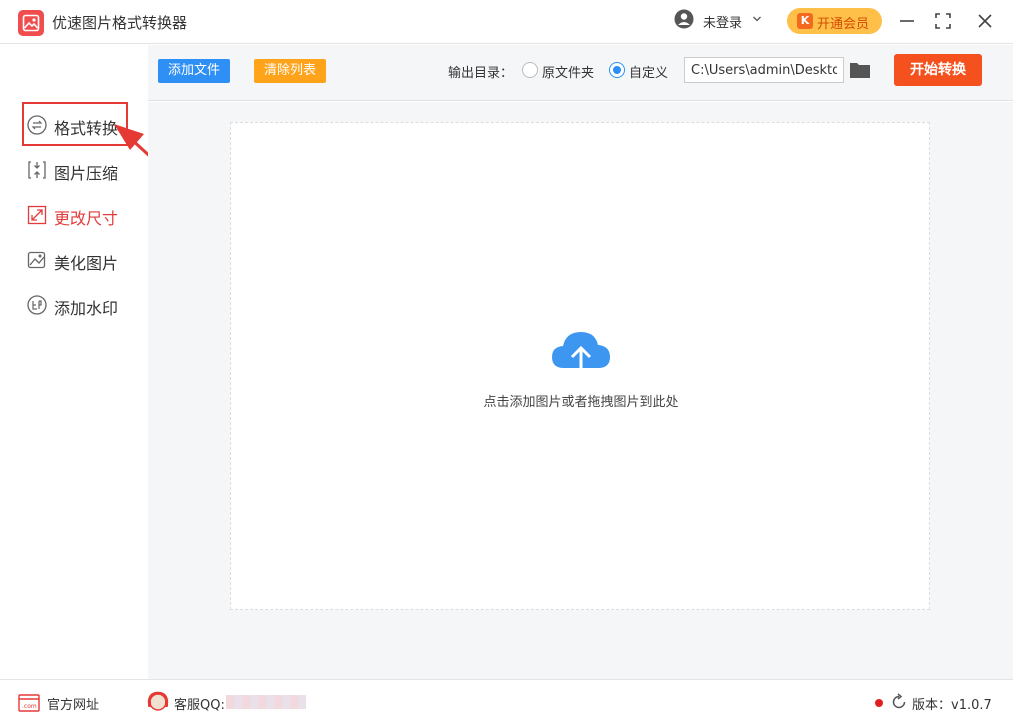  Describe the element at coordinates (879, 703) in the screenshot. I see `status-dot` at that location.